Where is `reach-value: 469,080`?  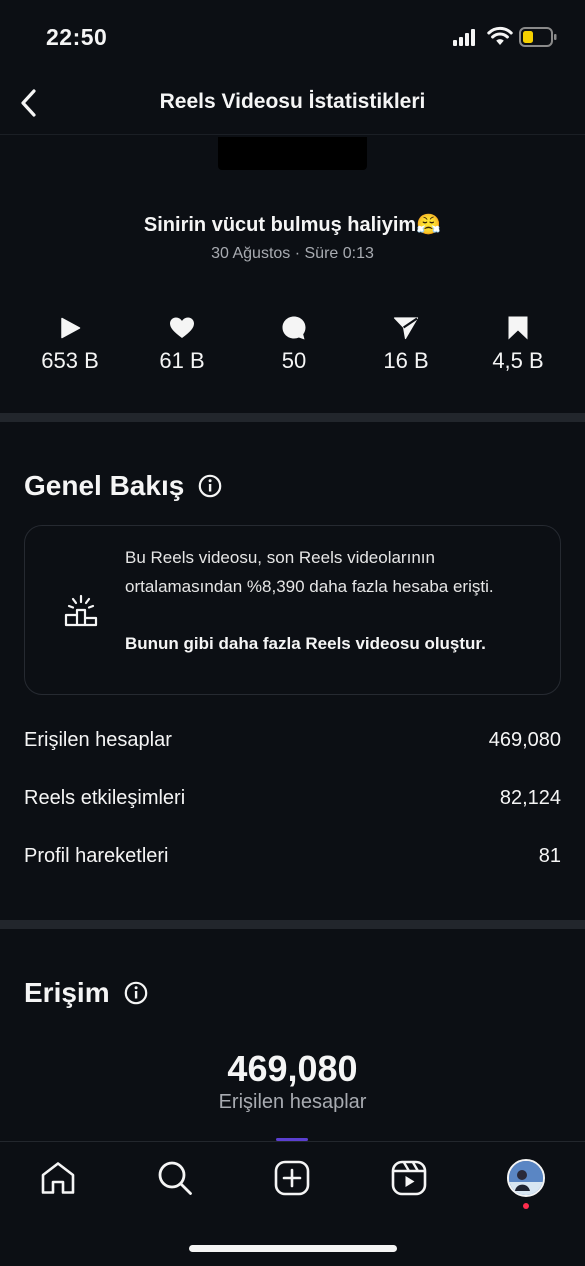
reach-value: 469,080 is located at coordinates (292, 1068).